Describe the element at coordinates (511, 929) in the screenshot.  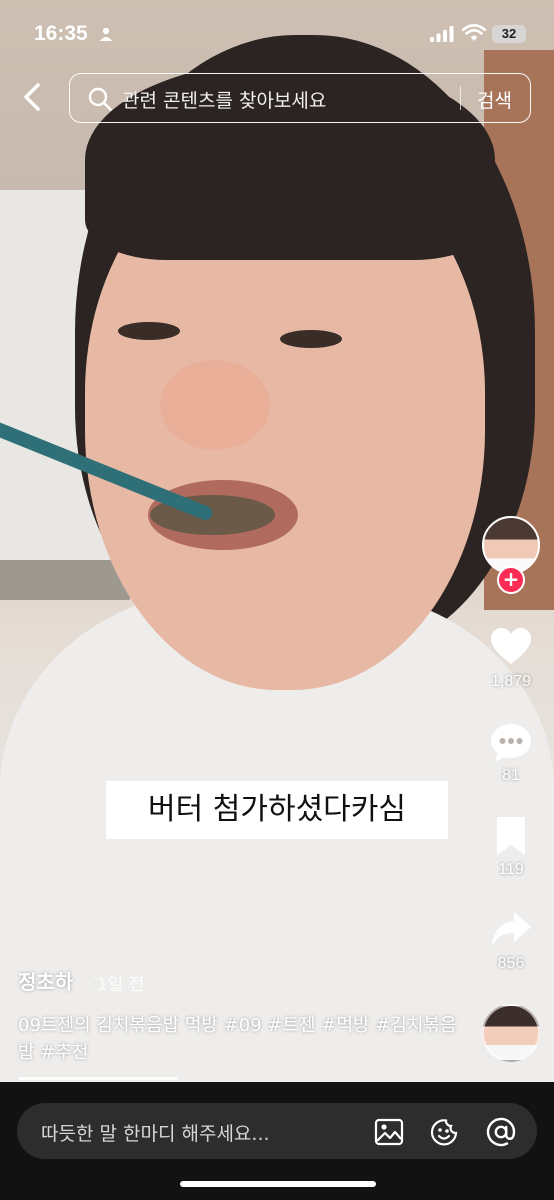
I see `share-icon` at that location.